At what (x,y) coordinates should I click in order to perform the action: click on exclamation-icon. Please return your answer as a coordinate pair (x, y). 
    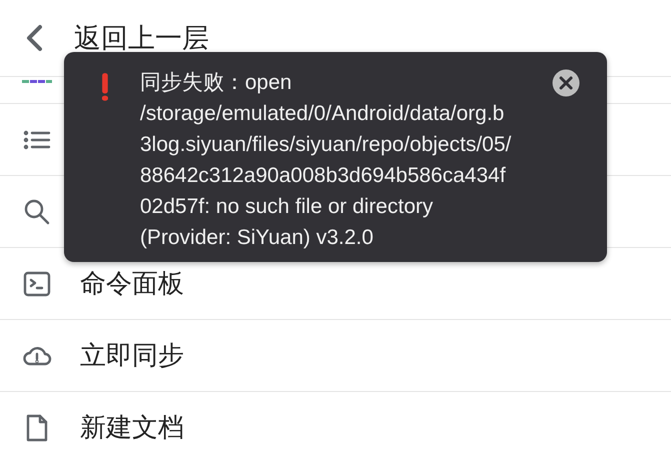
    Looking at the image, I should click on (105, 87).